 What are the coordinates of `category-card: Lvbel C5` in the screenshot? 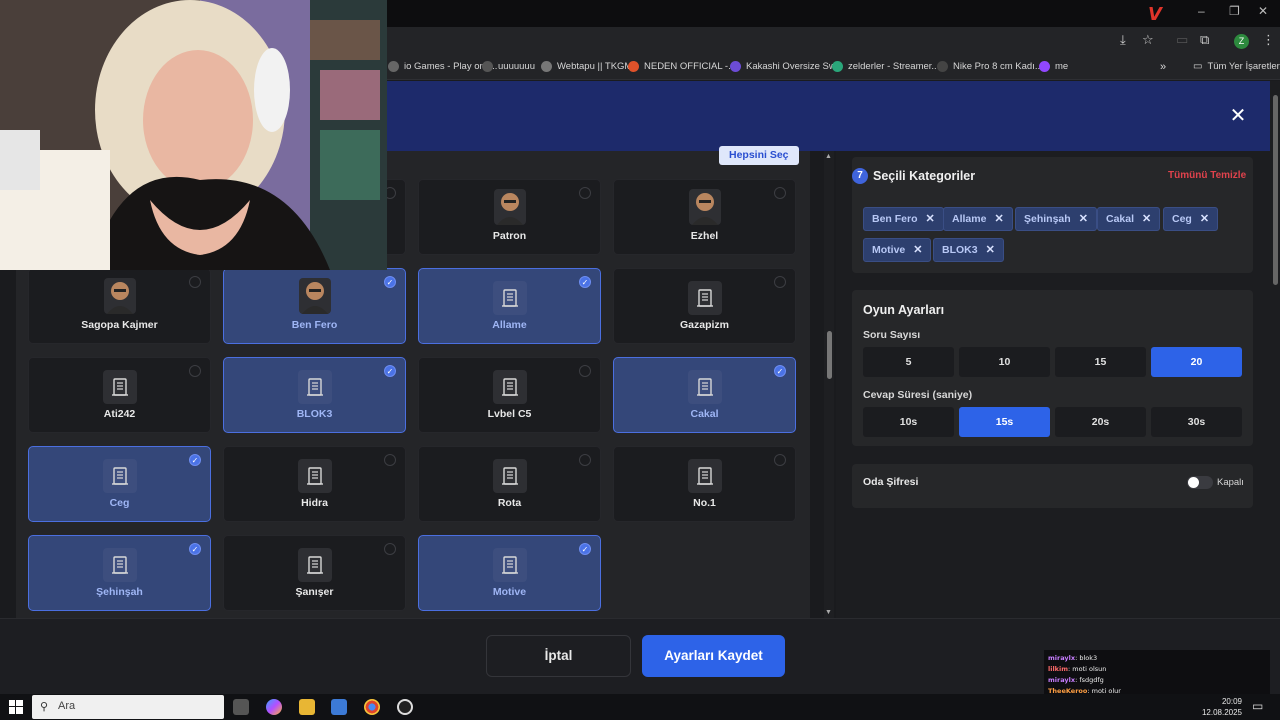 It's located at (509, 395).